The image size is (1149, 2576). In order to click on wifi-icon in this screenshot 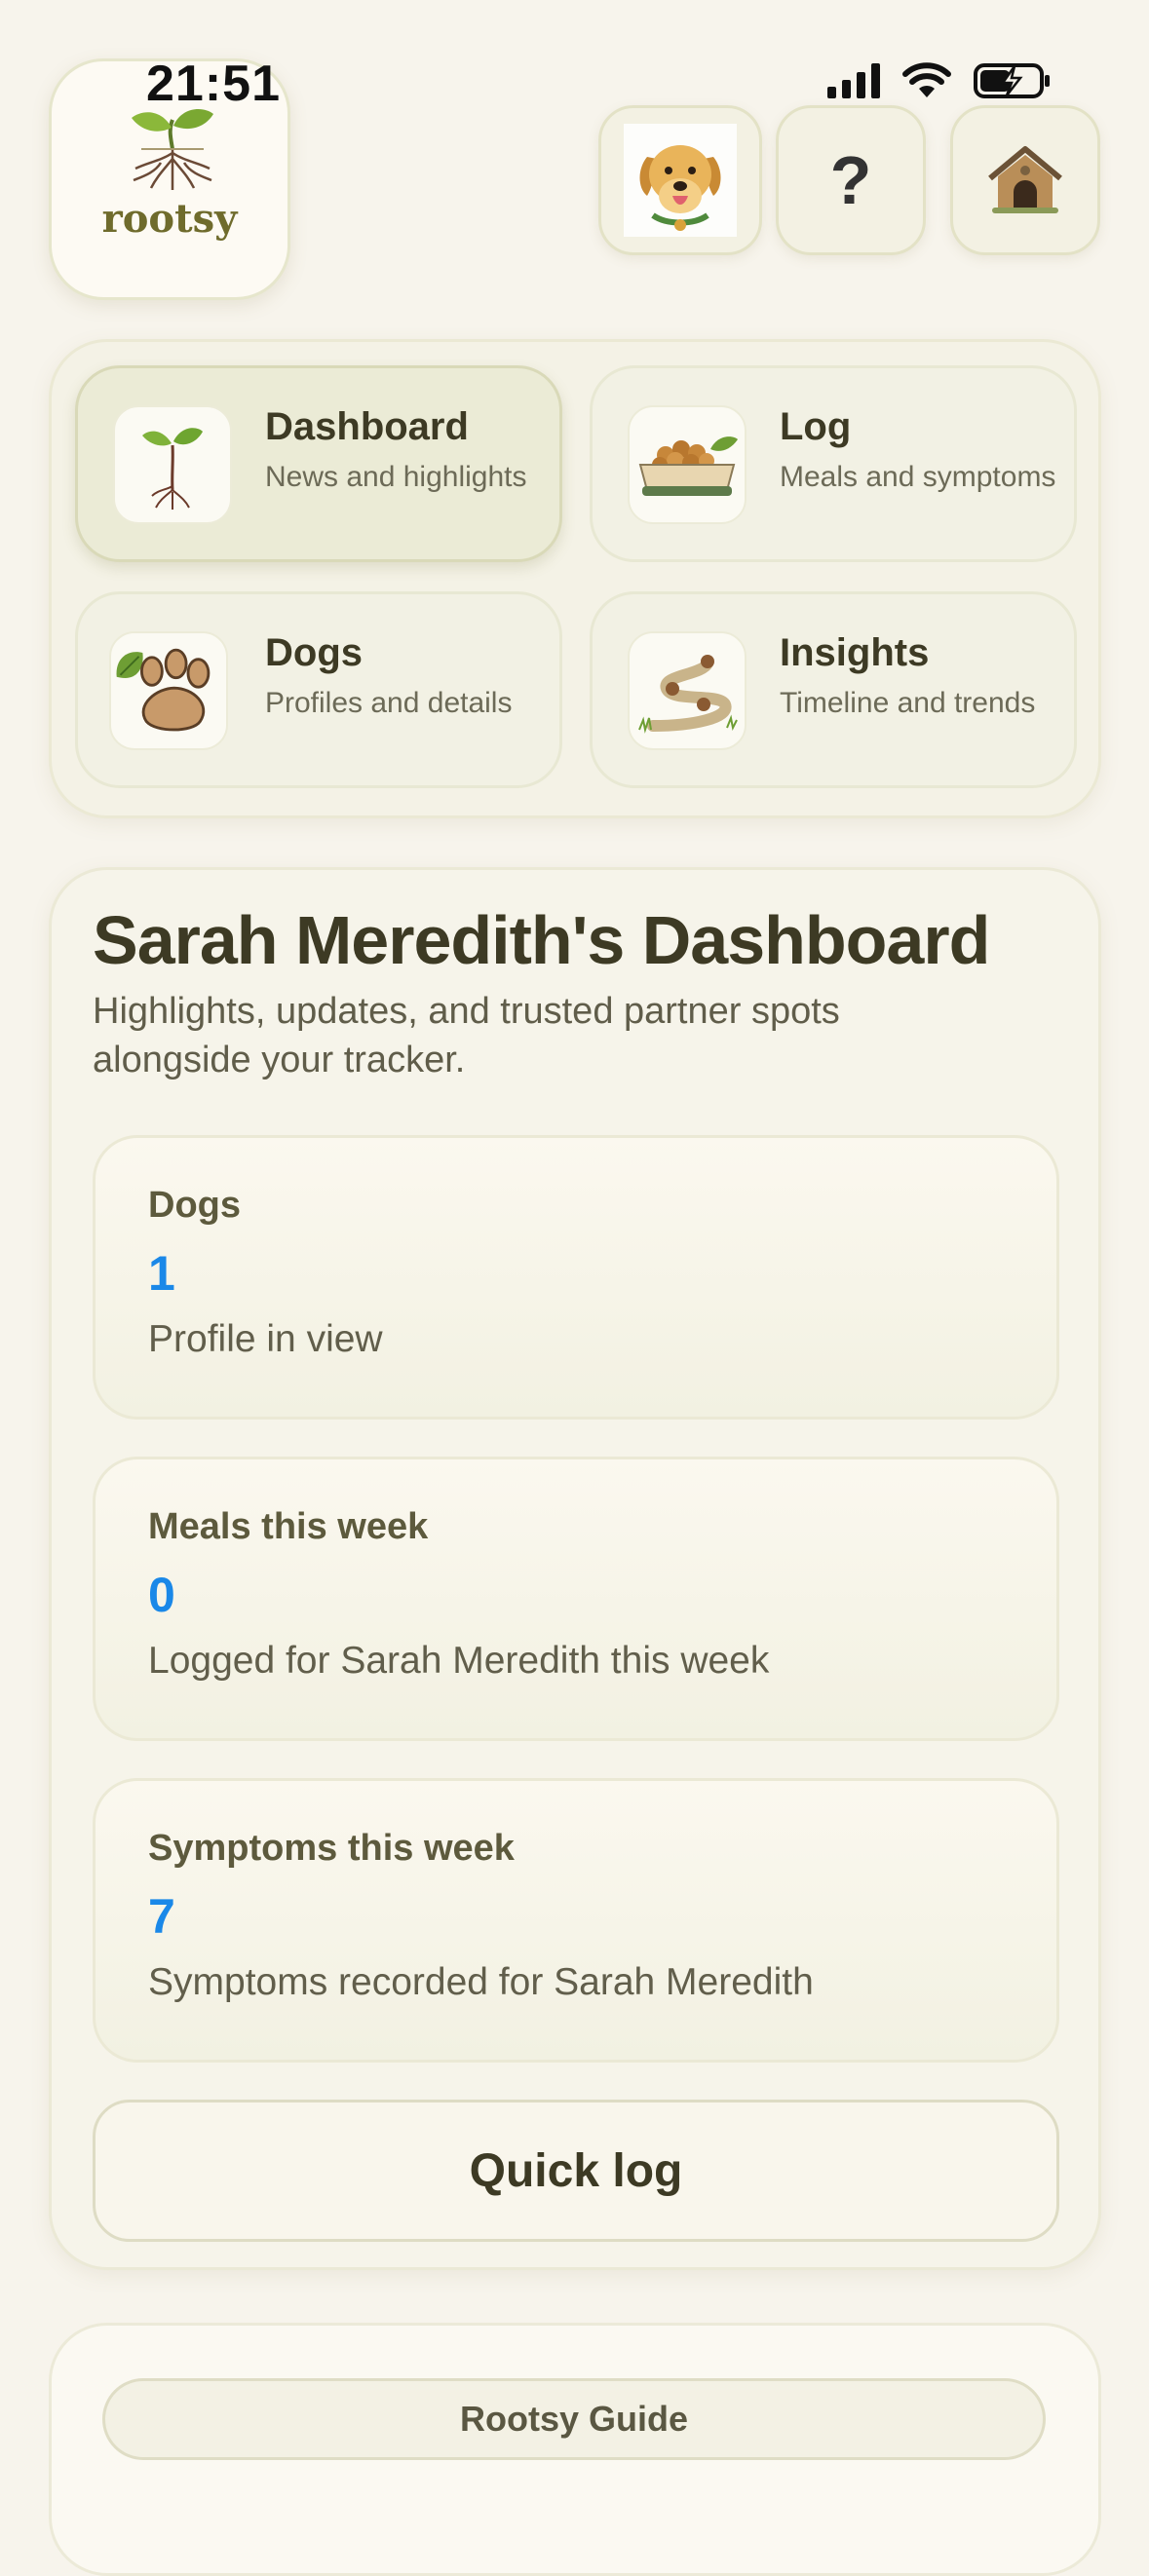, I will do `click(926, 79)`.